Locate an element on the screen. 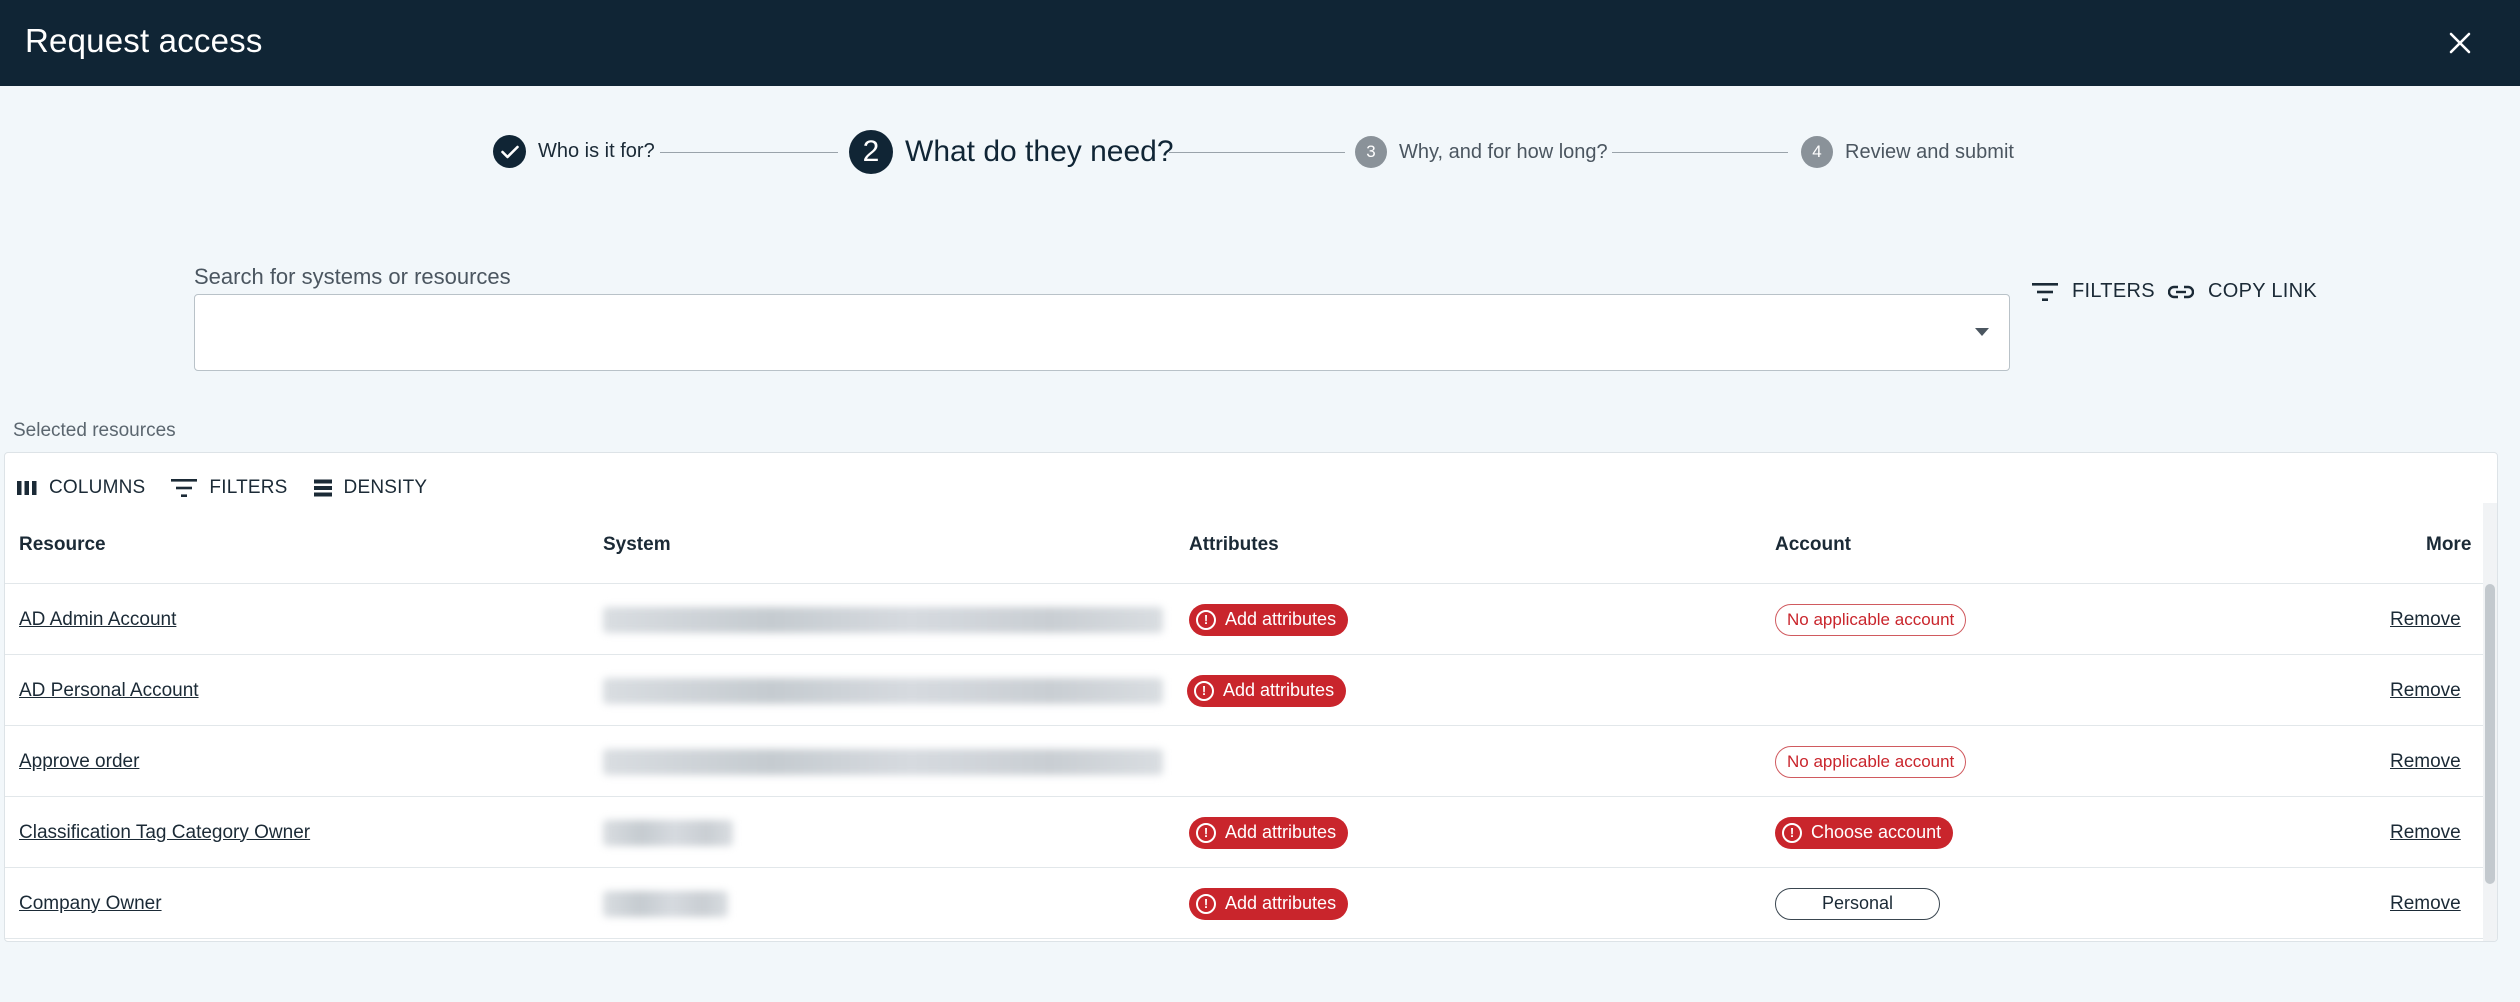 The height and width of the screenshot is (1002, 2520). vertical-scrollbar is located at coordinates (2490, 722).